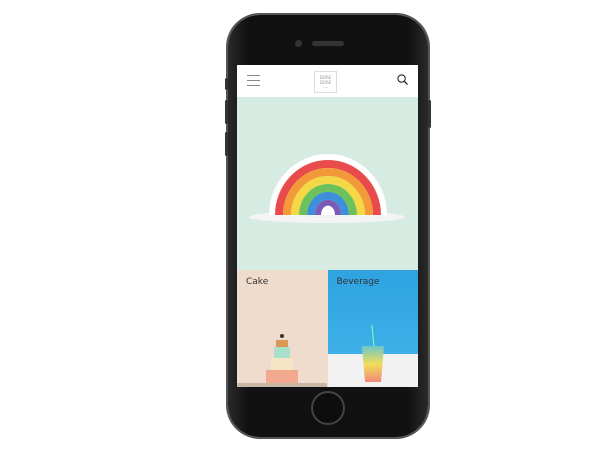 The width and height of the screenshot is (600, 450). What do you see at coordinates (372, 353) in the screenshot?
I see `beverage-image` at bounding box center [372, 353].